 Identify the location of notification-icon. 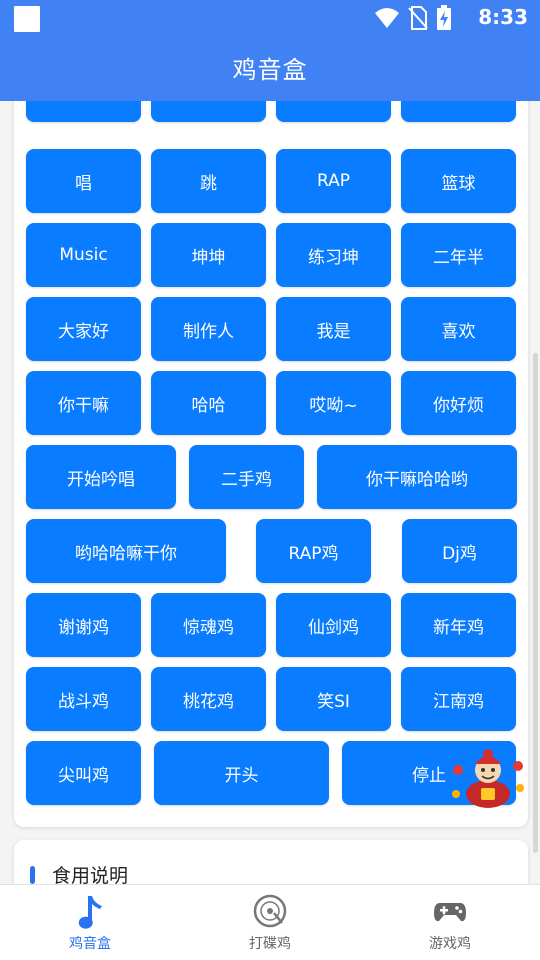
(27, 19).